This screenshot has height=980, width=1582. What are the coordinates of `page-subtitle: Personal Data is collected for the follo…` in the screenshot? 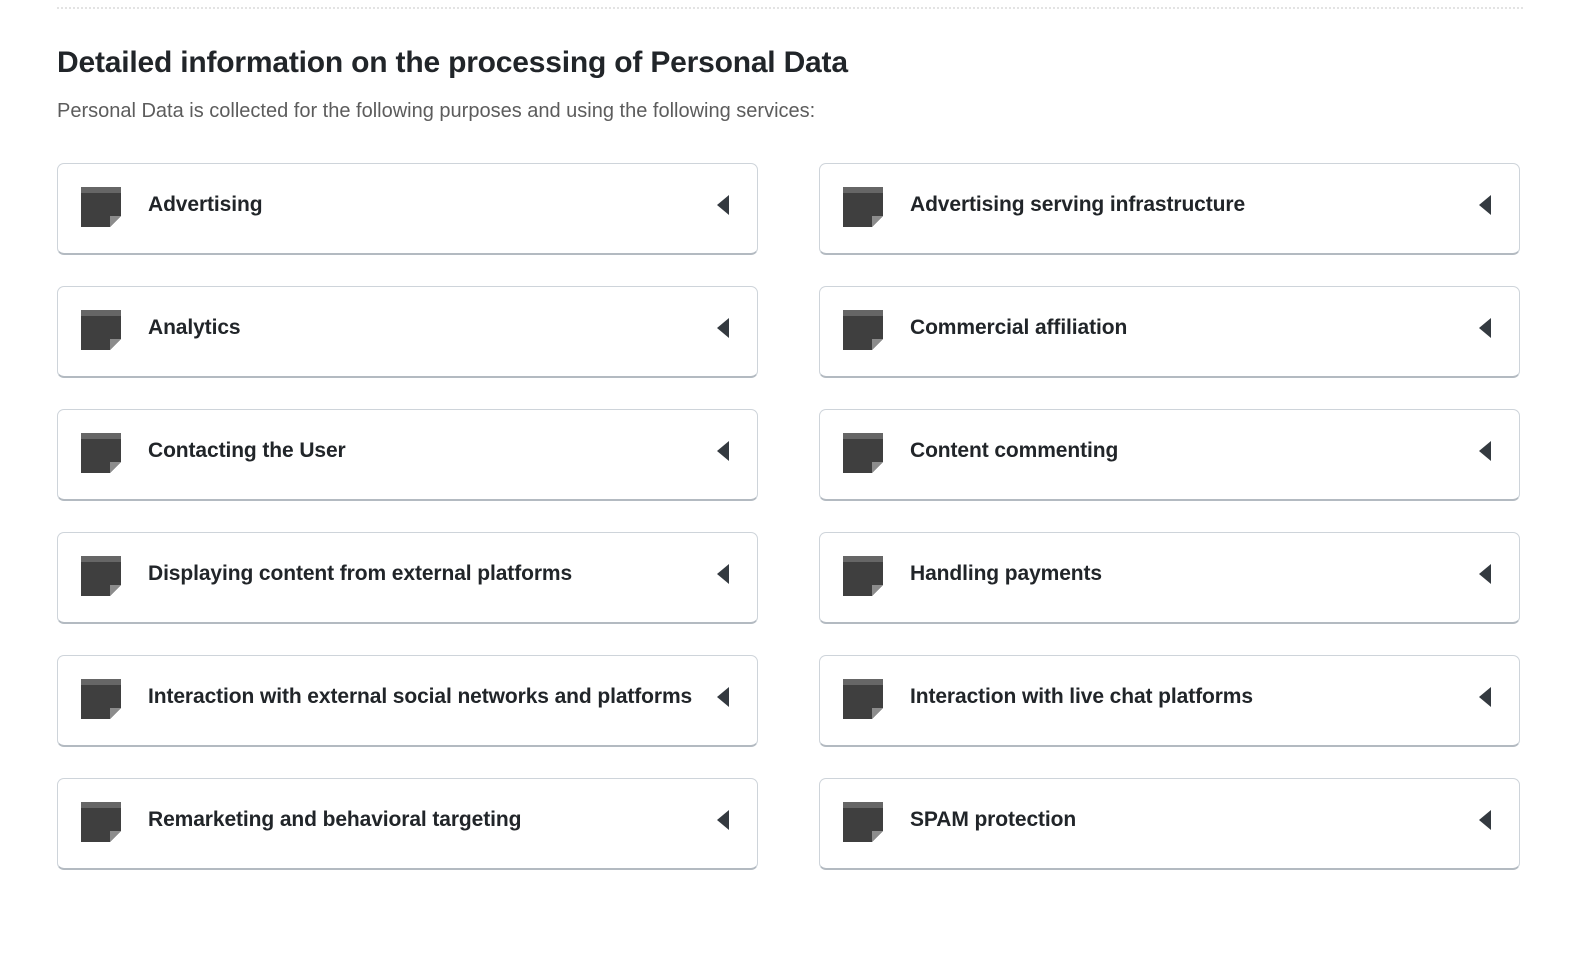 It's located at (436, 111).